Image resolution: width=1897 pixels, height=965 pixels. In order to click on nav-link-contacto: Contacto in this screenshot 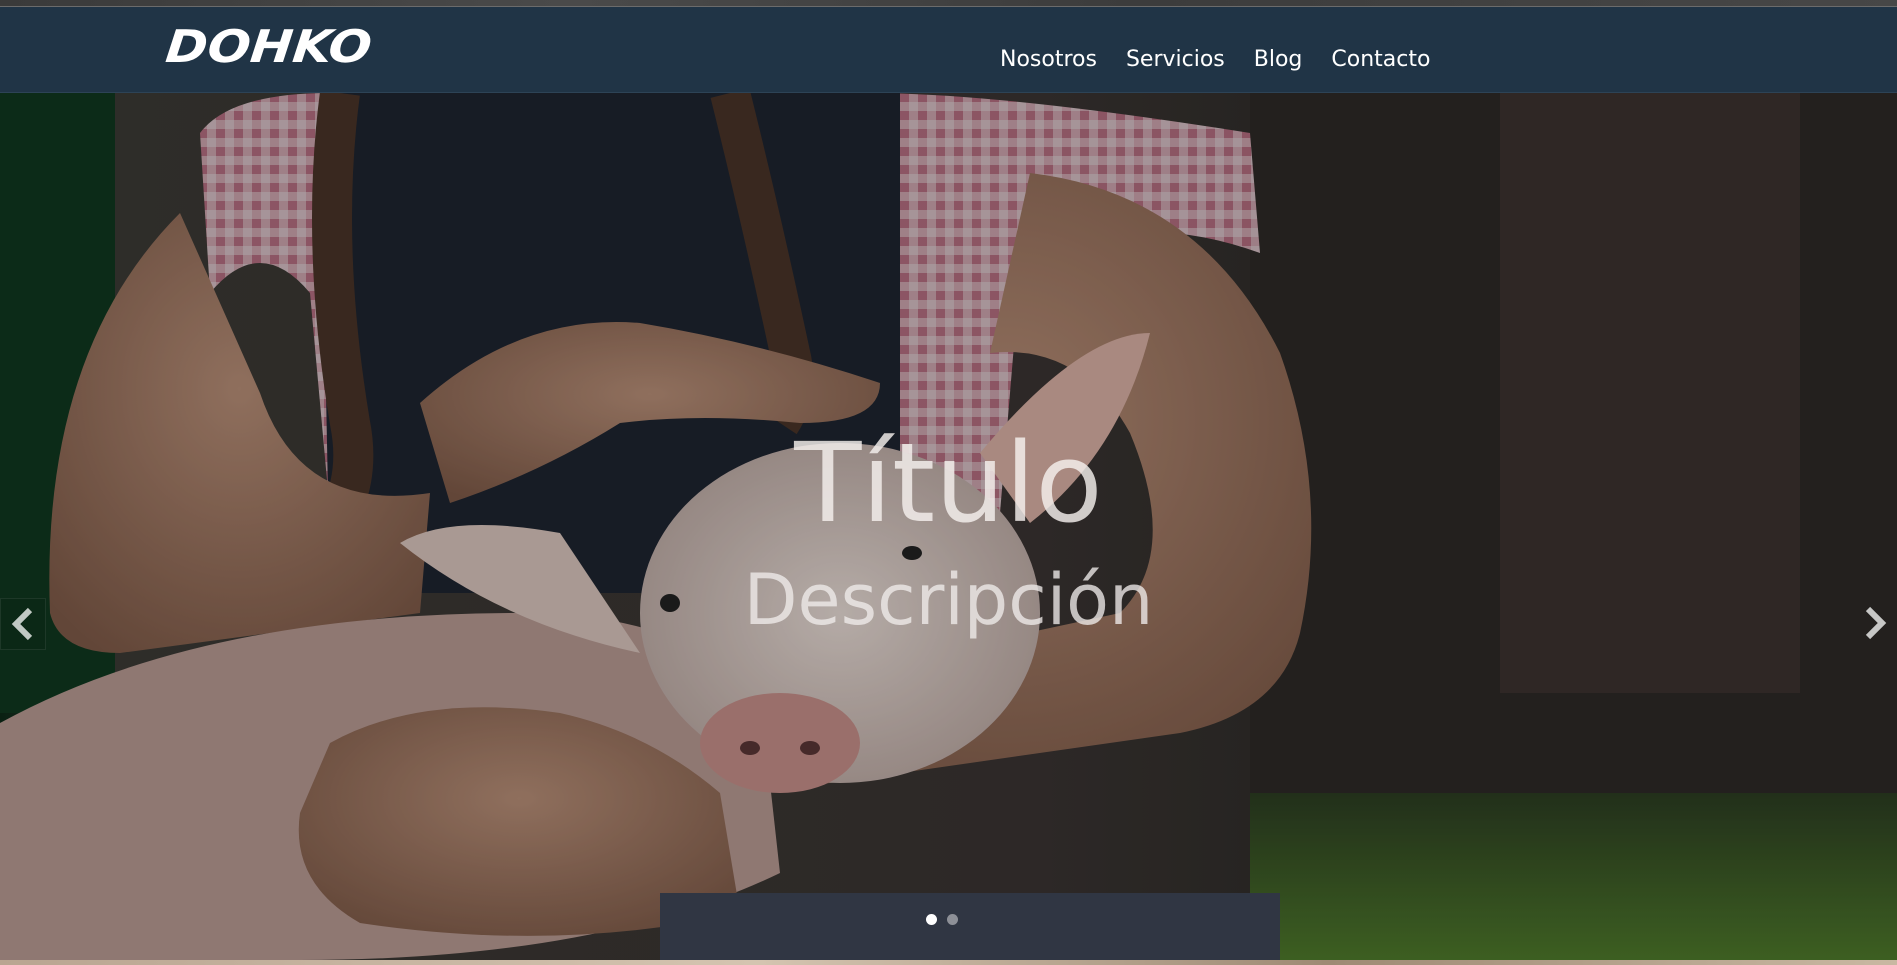, I will do `click(1380, 59)`.